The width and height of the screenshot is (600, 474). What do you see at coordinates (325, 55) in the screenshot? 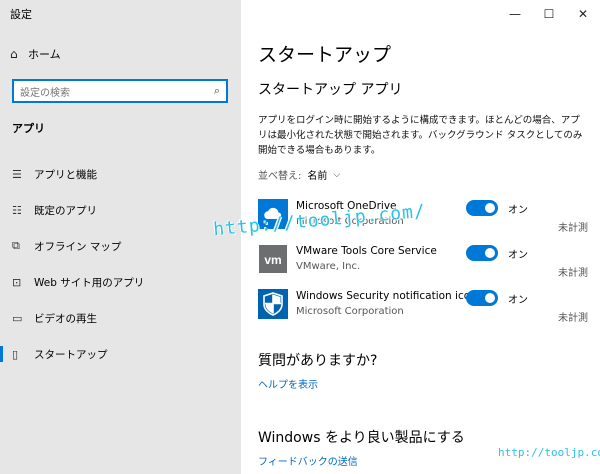
I see `page-title: スタートアップ` at bounding box center [325, 55].